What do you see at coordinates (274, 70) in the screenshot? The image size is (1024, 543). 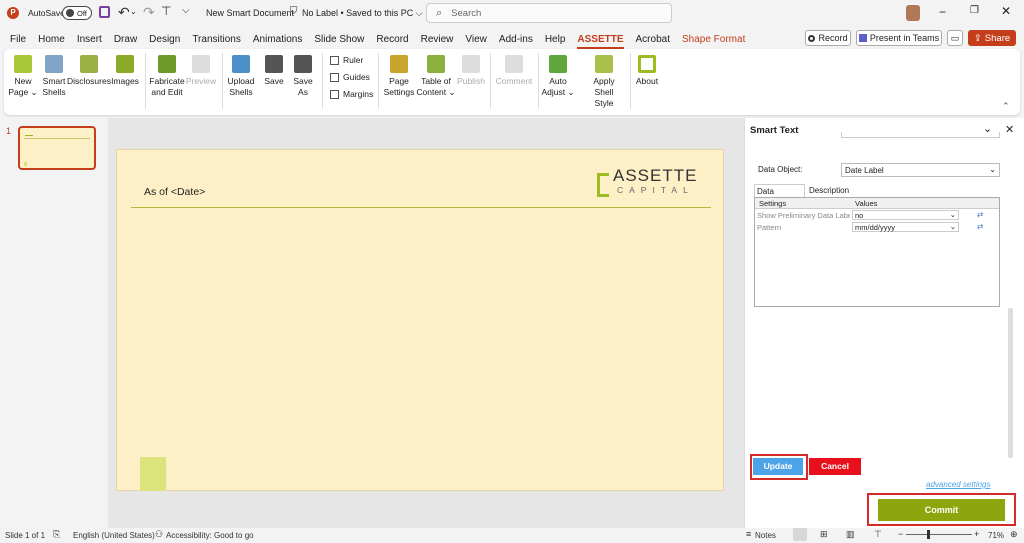 I see `save-button: Save` at bounding box center [274, 70].